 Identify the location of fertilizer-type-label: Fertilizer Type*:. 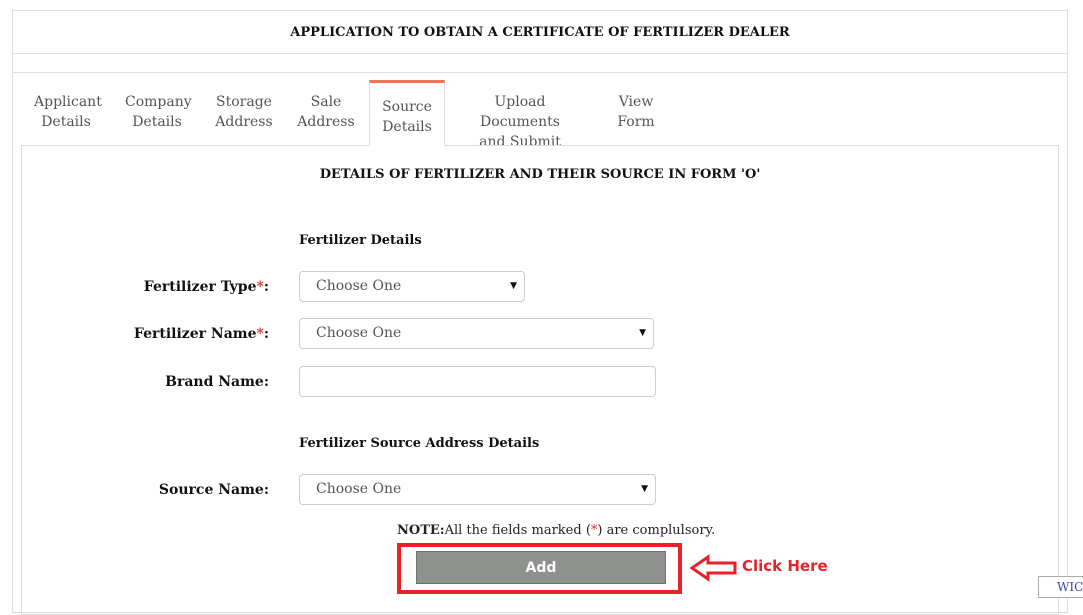
(169, 287).